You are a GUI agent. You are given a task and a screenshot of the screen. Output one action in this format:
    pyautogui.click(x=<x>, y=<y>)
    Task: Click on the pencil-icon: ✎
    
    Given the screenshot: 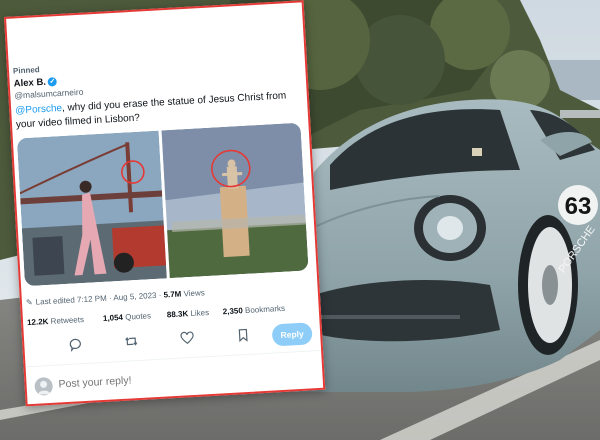 What is the action you would take?
    pyautogui.click(x=29, y=302)
    